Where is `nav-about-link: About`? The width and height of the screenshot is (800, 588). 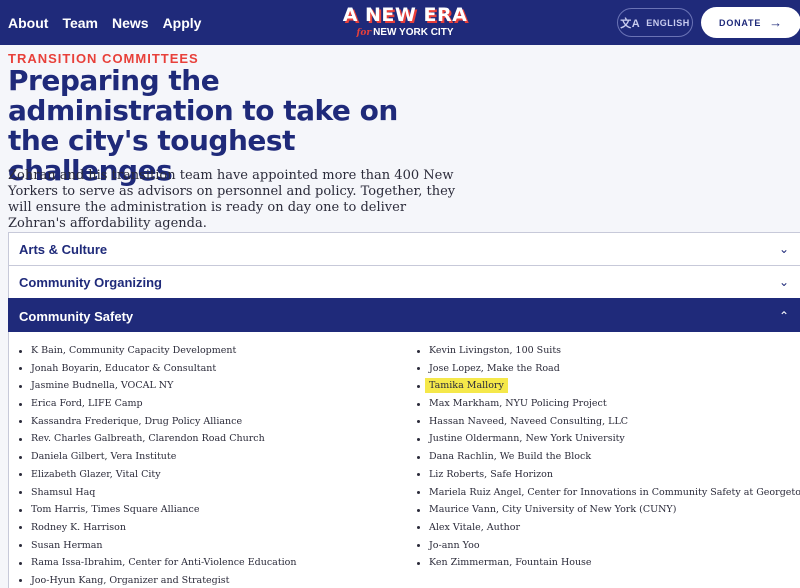 nav-about-link: About is located at coordinates (28, 23).